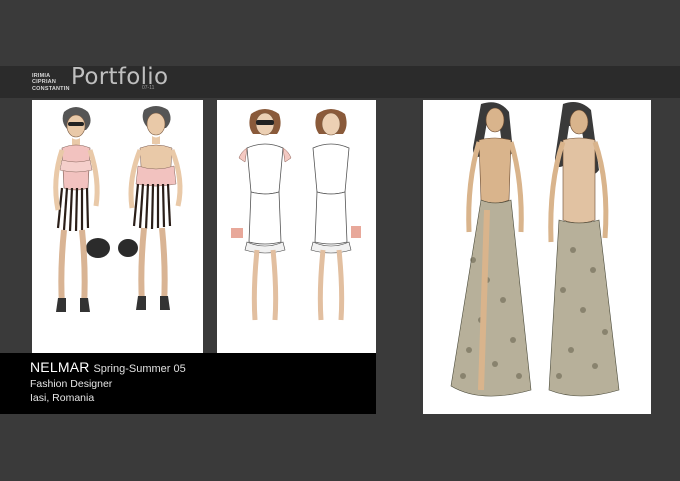 The height and width of the screenshot is (481, 680). I want to click on caption-title: NELMAR Spring-Summer 05, so click(108, 367).